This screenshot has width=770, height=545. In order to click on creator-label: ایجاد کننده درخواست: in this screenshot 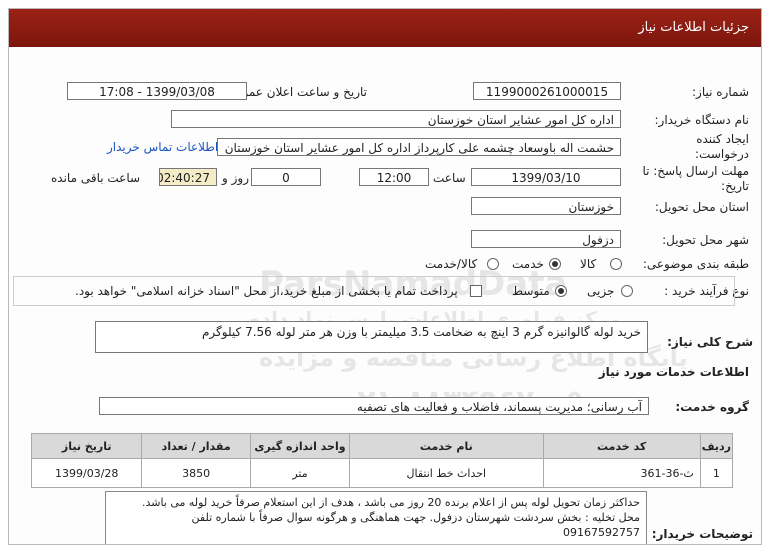, I will do `click(694, 147)`.